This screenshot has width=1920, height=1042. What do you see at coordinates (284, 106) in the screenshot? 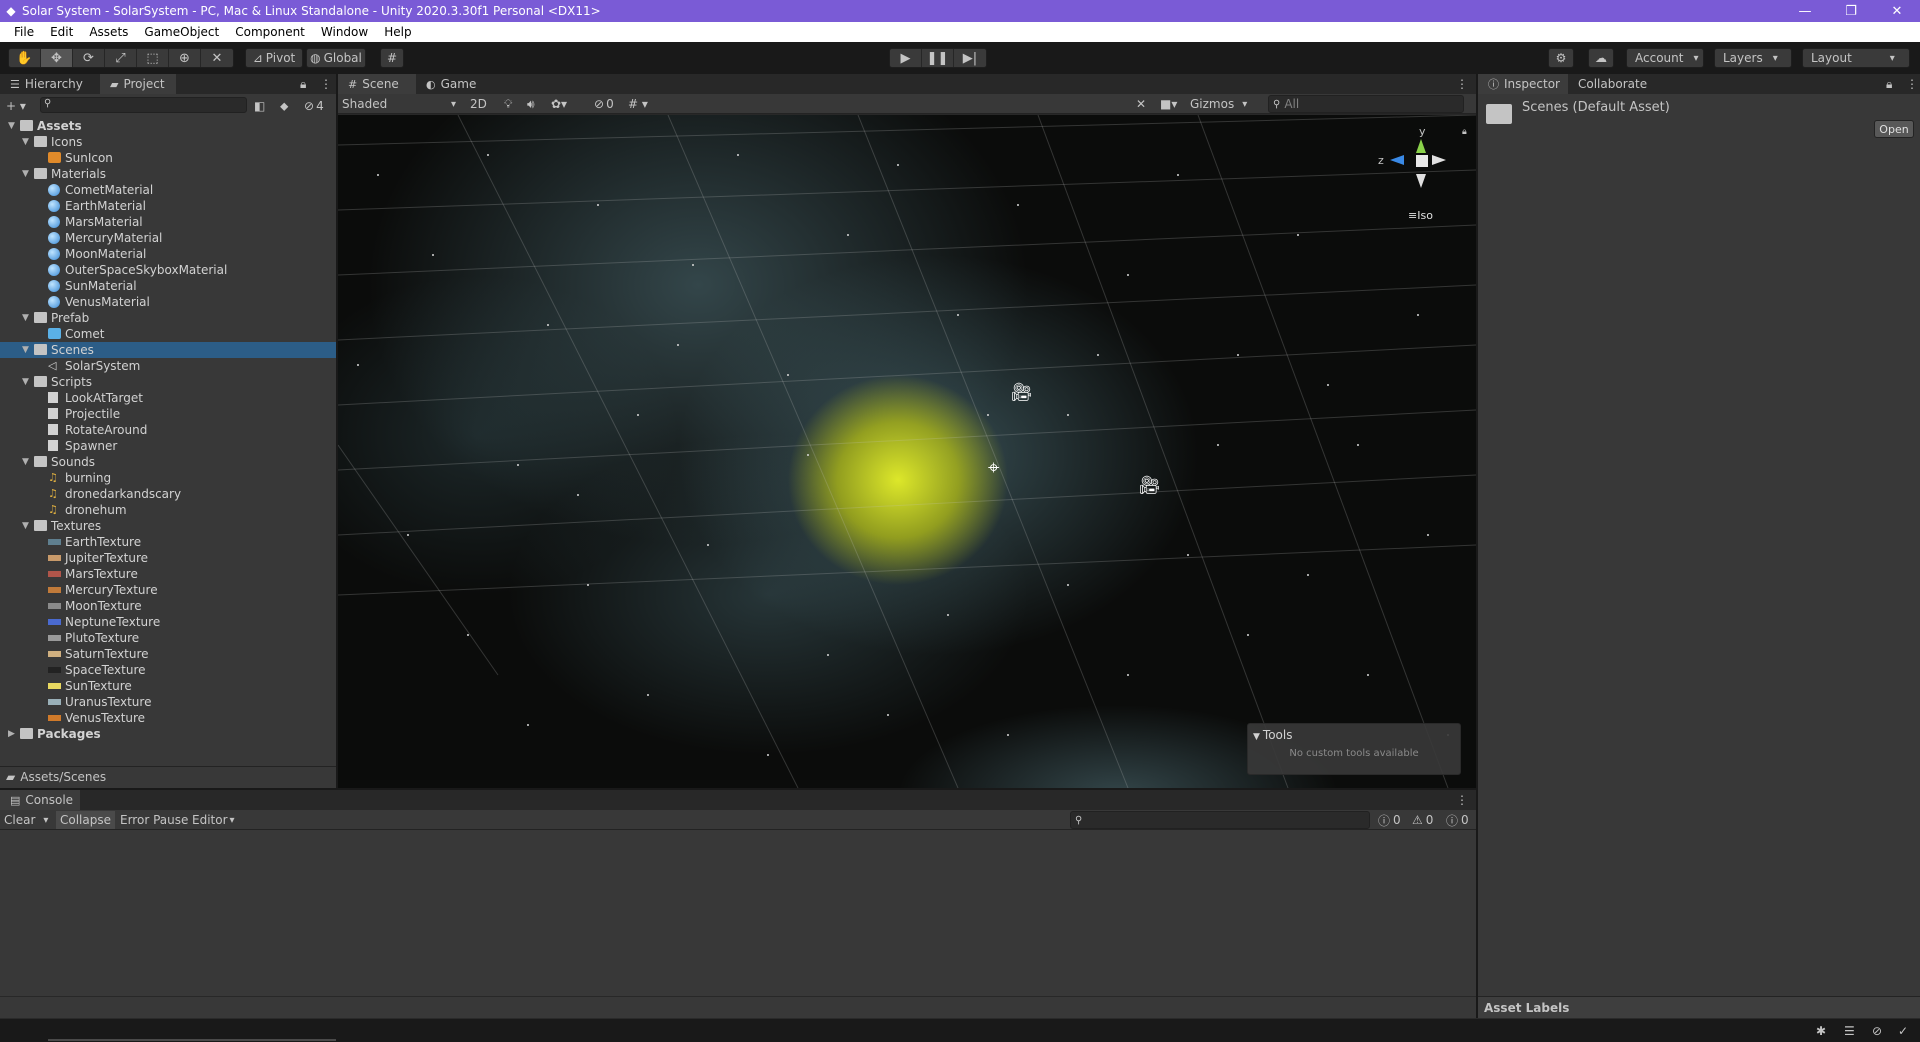
I see `search-by-label-icon: ⬥` at bounding box center [284, 106].